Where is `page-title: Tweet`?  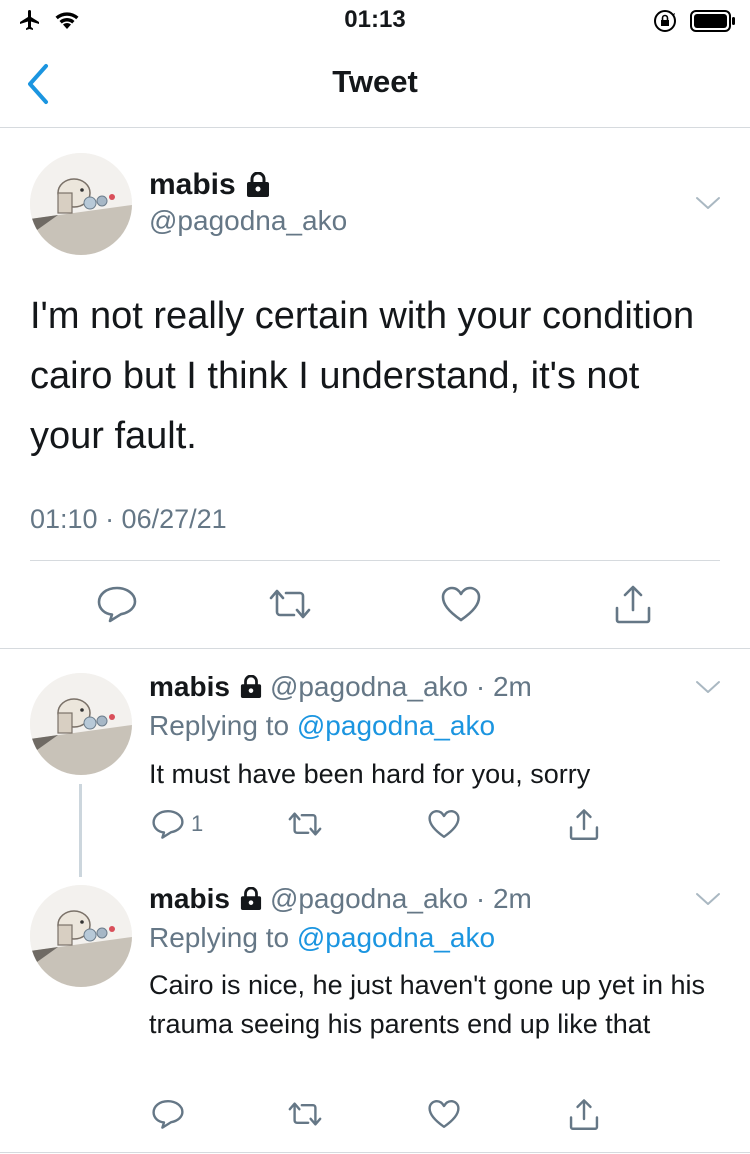
page-title: Tweet is located at coordinates (375, 81).